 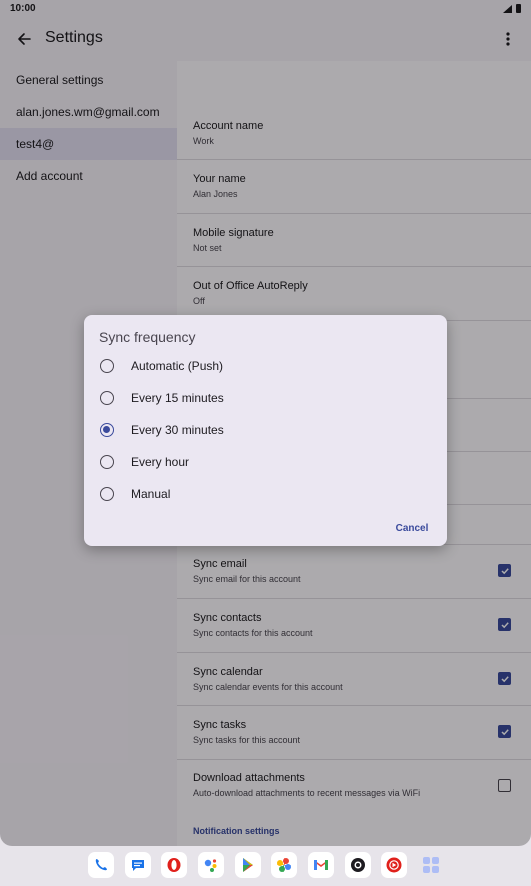 I want to click on app-dock, so click(x=266, y=865).